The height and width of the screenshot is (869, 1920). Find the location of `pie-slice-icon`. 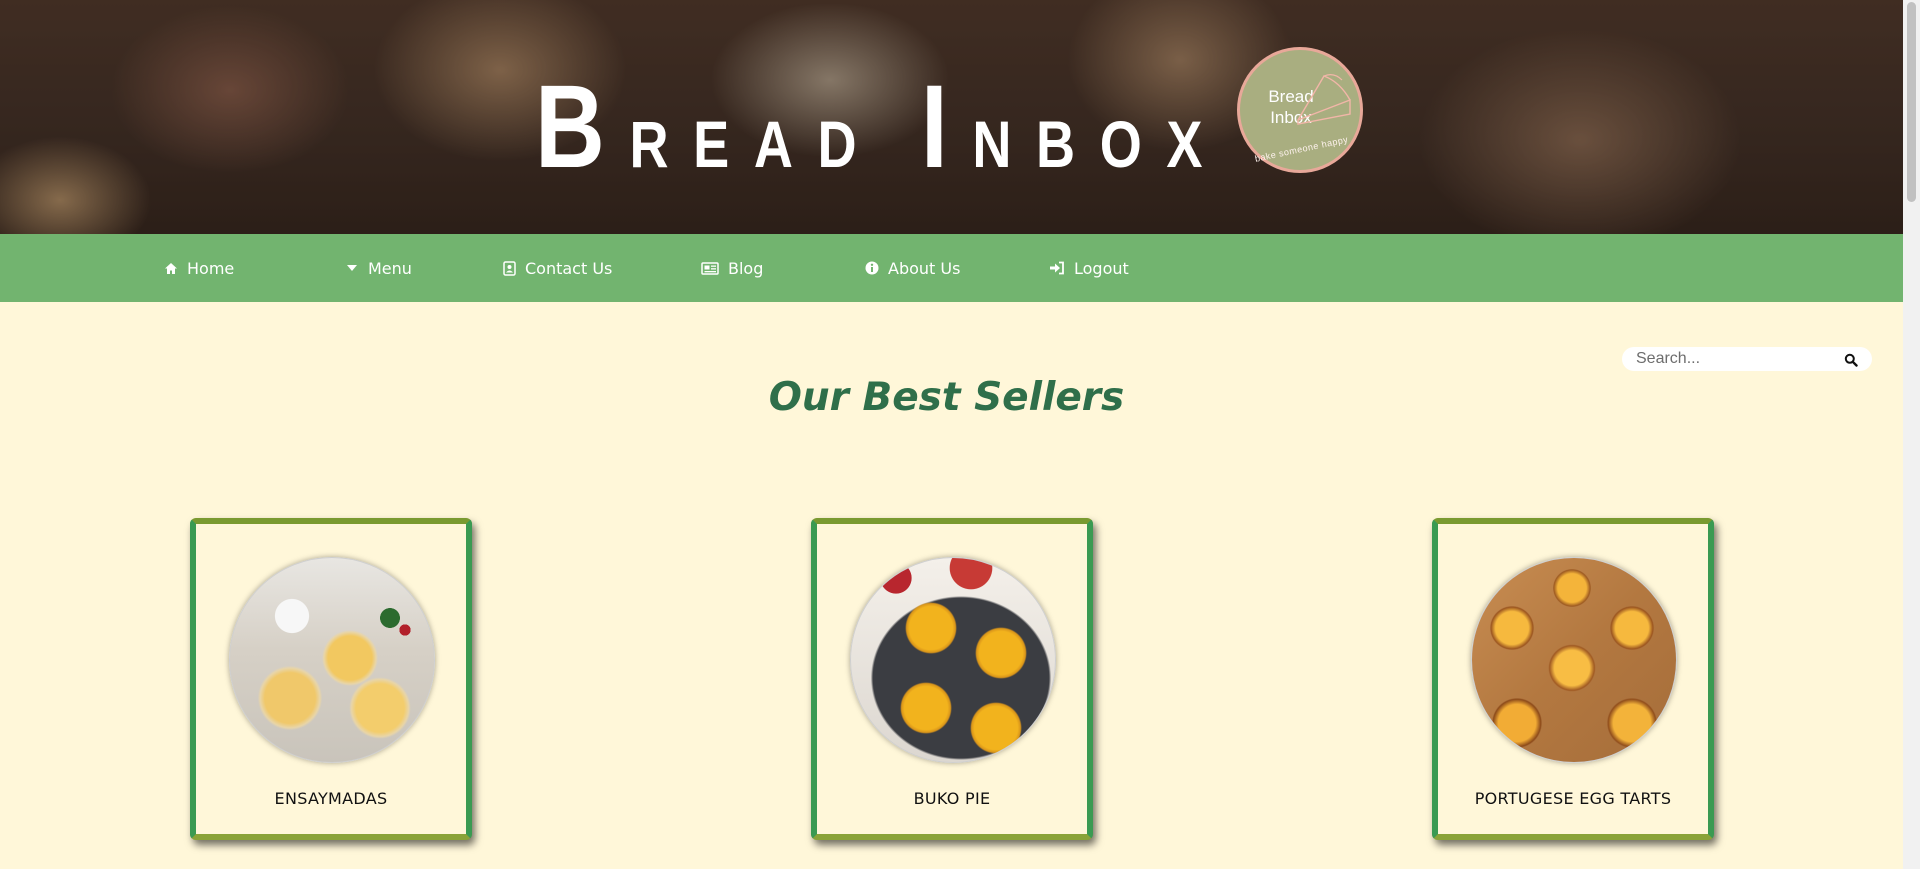

pie-slice-icon is located at coordinates (1324, 99).